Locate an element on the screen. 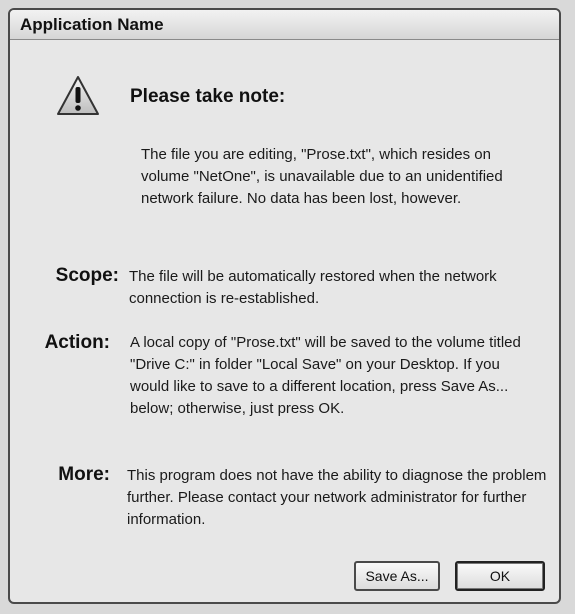 The height and width of the screenshot is (614, 575). scope-label: Scope: is located at coordinates (87, 275).